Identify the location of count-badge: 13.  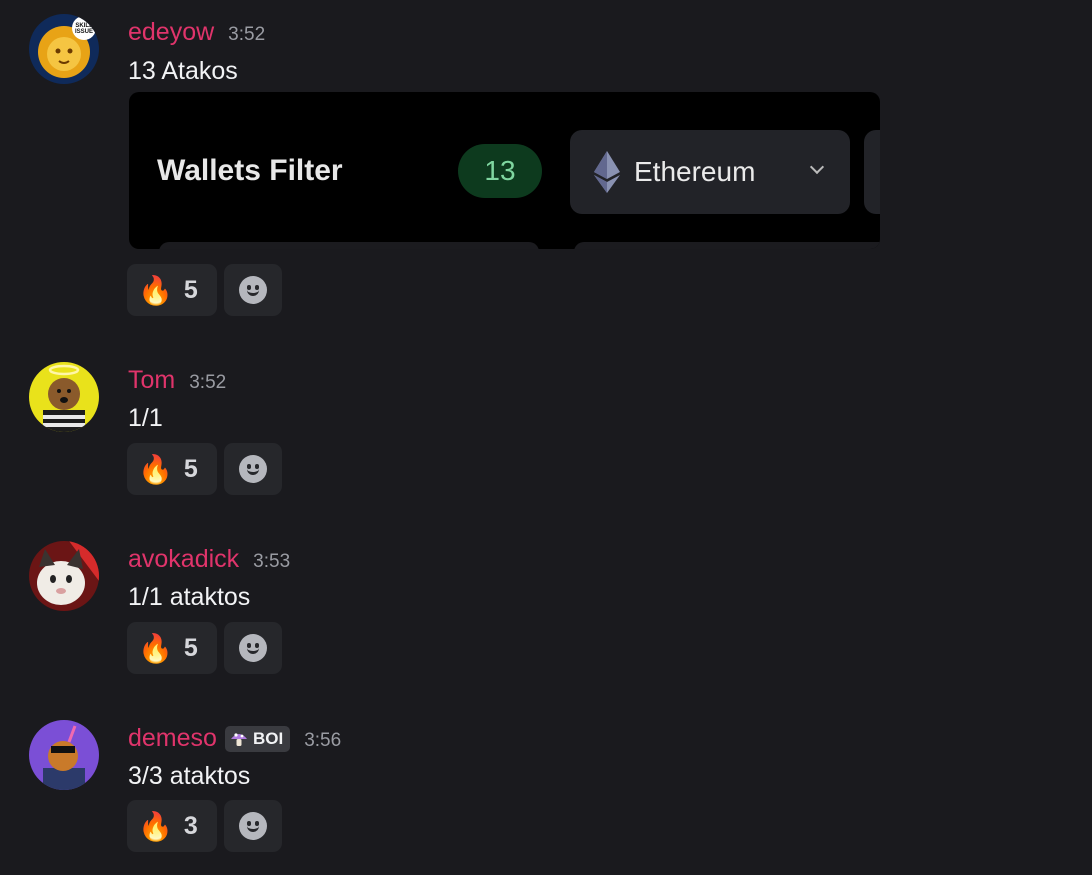
(500, 171).